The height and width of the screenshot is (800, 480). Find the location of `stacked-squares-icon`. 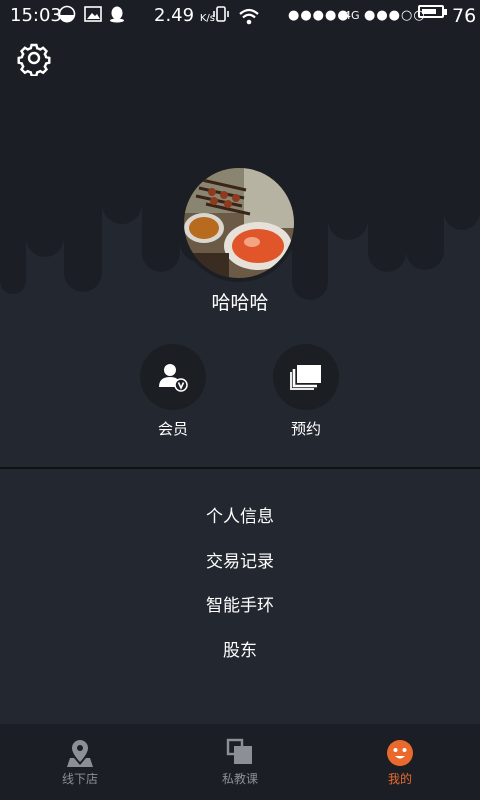

stacked-squares-icon is located at coordinates (239, 751).